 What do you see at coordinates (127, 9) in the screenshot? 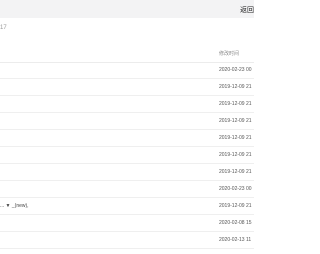
I see `top-bar: 返回` at bounding box center [127, 9].